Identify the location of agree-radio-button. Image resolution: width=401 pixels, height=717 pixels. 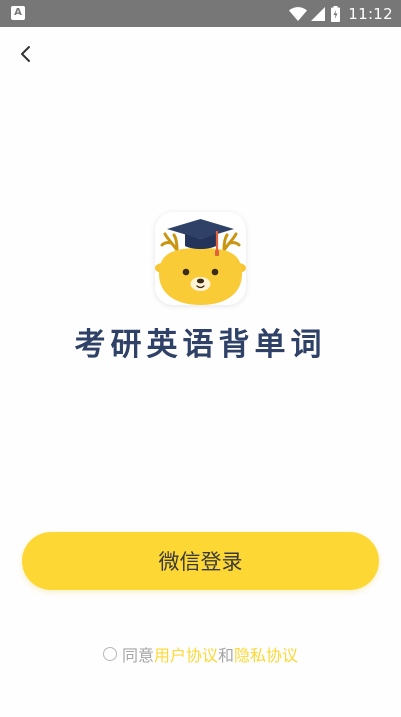
(109, 654).